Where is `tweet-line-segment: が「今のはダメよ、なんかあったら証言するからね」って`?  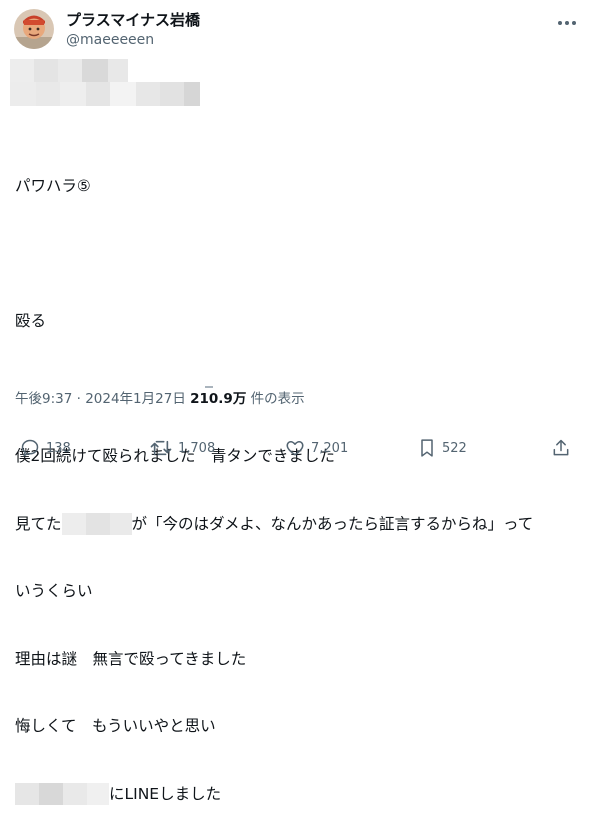
tweet-line-segment: が「今のはダメよ、なんかあったら証言するからね」って is located at coordinates (332, 523).